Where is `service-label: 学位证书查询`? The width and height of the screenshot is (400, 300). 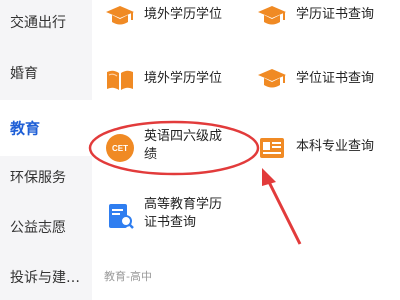
service-label: 学位证书查询 is located at coordinates (335, 78).